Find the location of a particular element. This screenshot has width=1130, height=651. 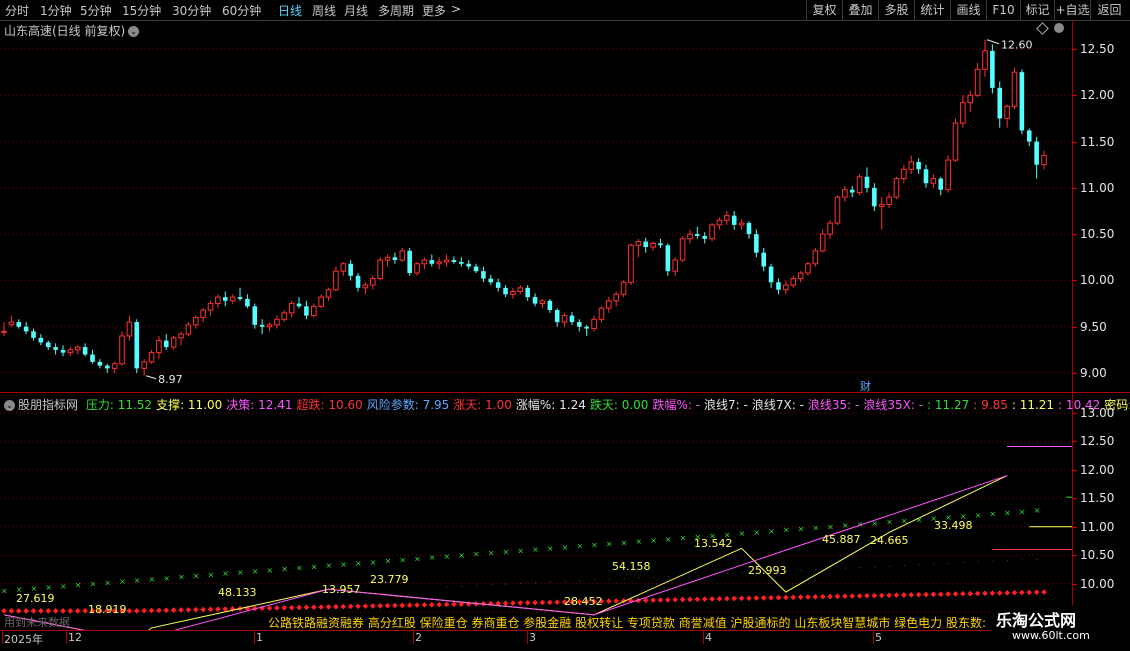

settings-circle-icon is located at coordinates (1059, 28).